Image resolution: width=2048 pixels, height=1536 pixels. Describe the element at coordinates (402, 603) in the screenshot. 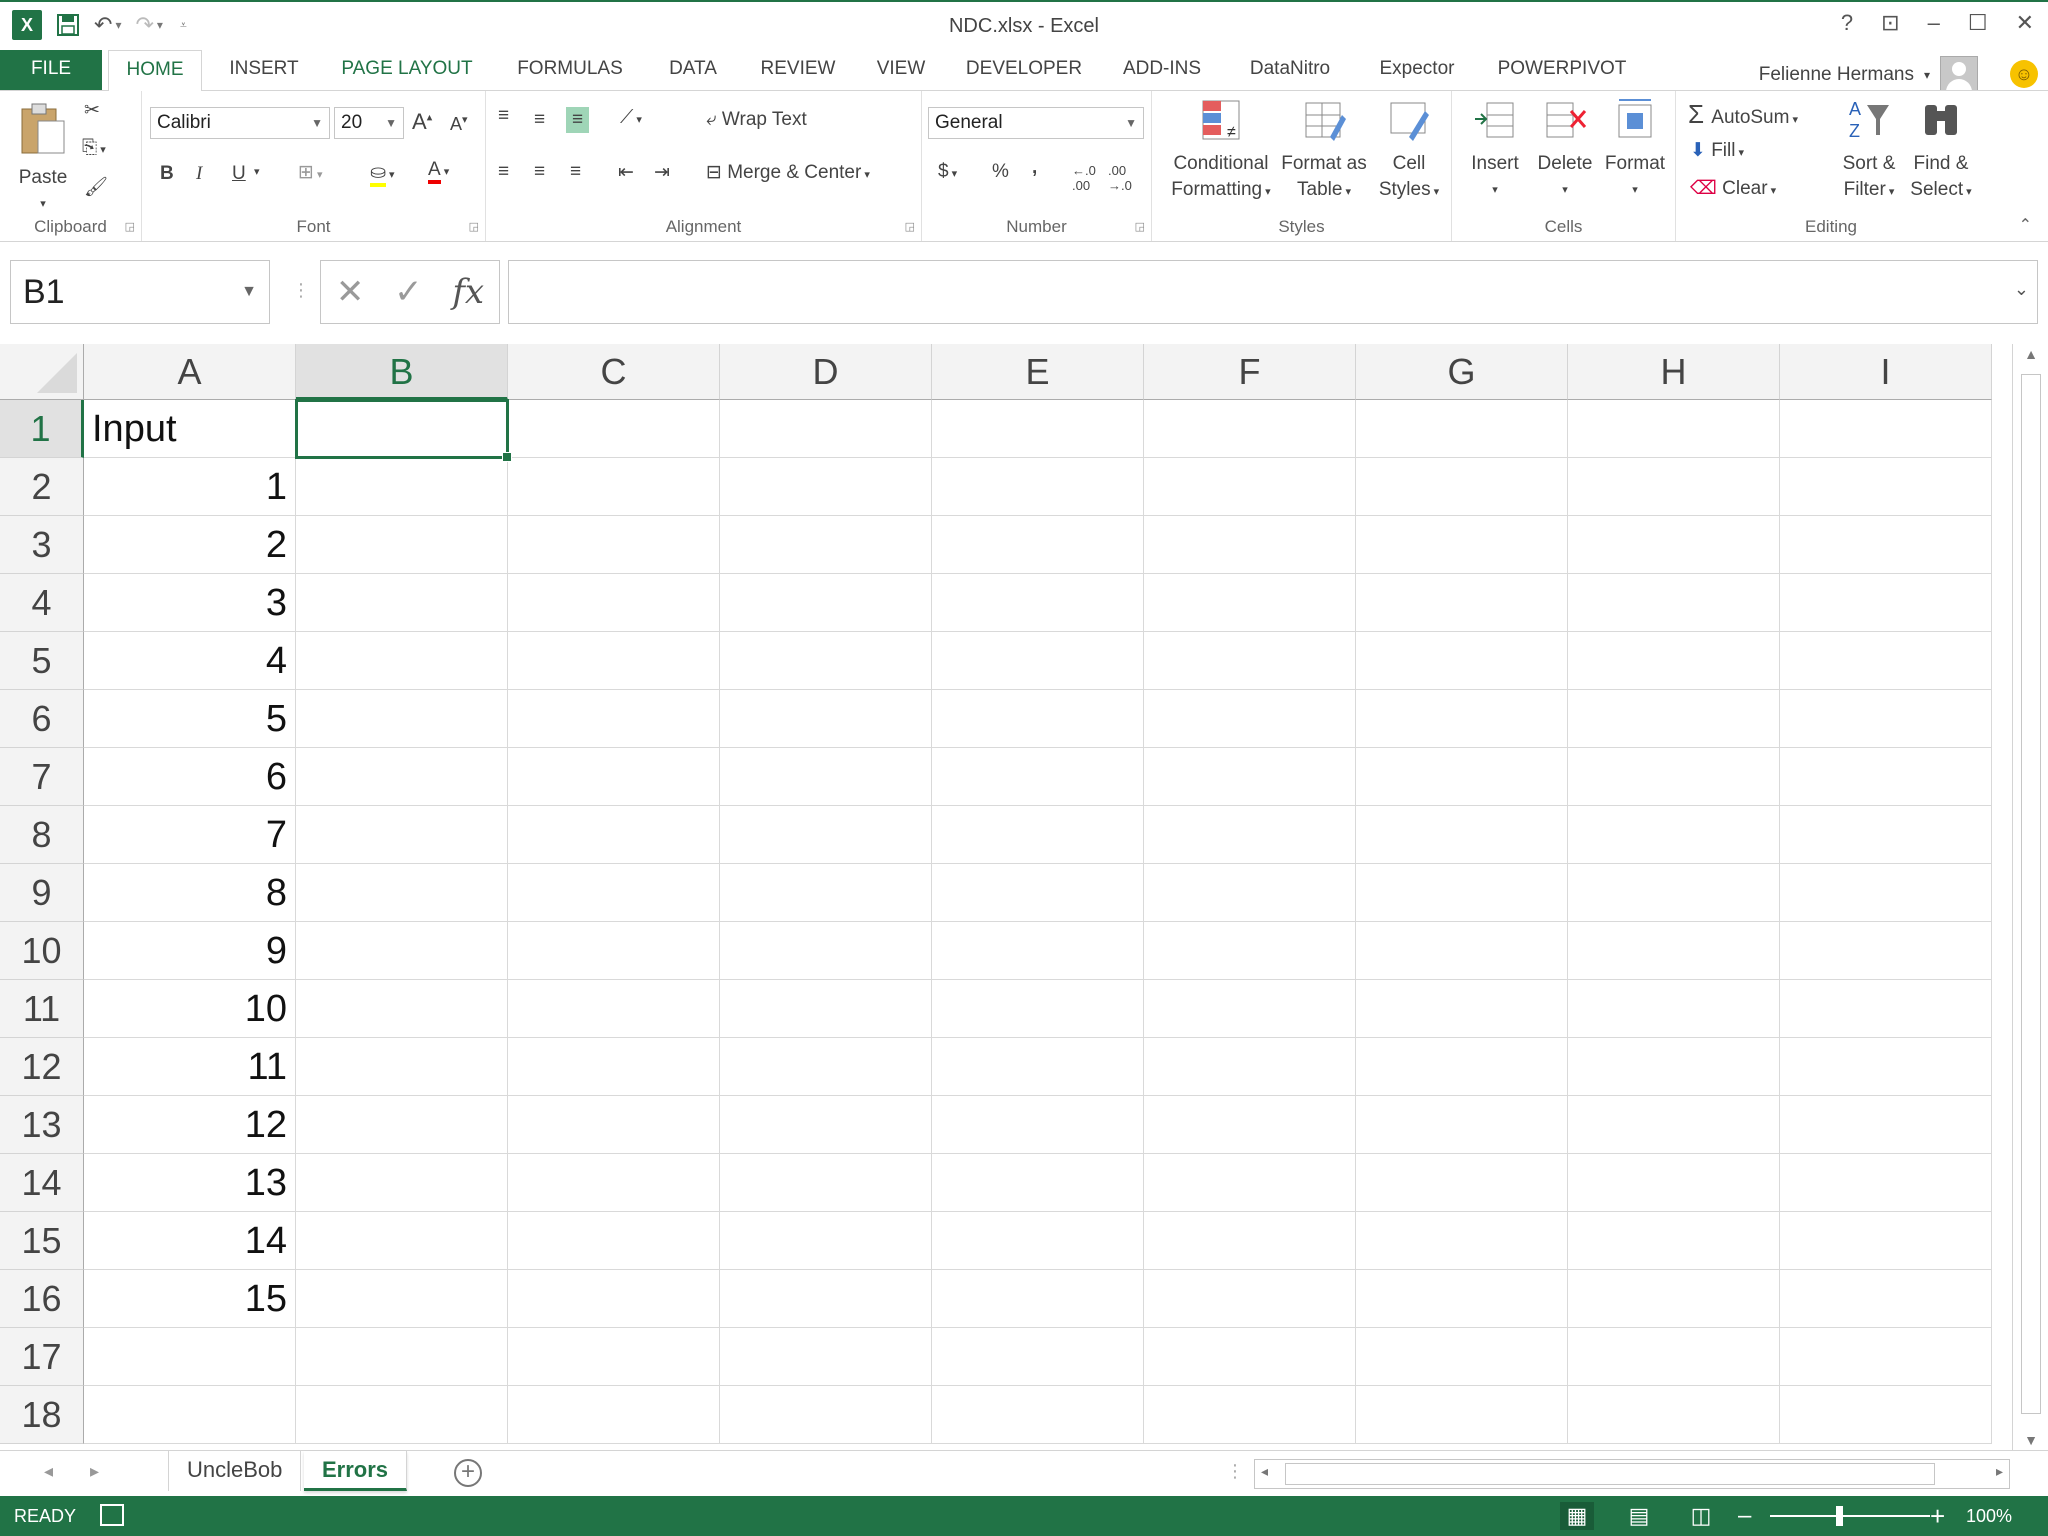

I see `cell-b4` at that location.